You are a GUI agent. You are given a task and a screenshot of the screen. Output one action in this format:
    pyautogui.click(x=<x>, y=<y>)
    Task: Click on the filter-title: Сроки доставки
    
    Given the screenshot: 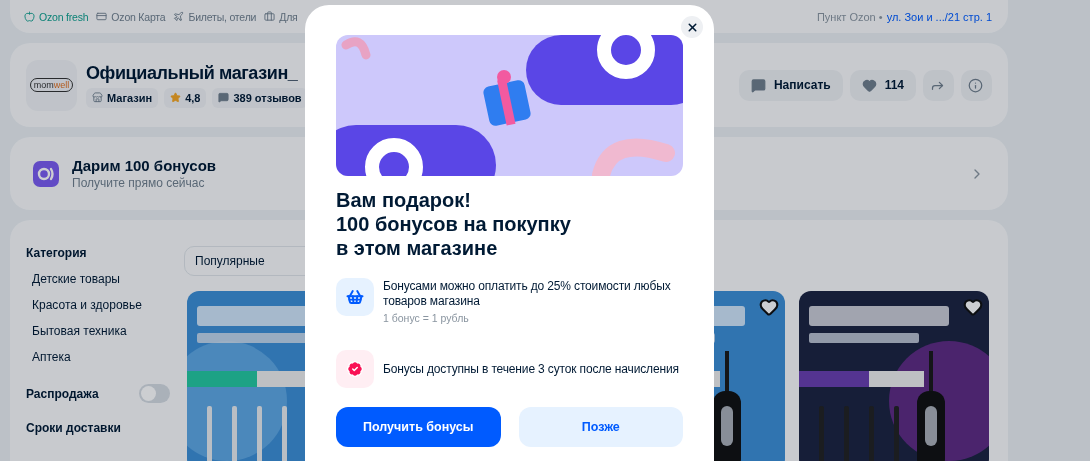 What is the action you would take?
    pyautogui.click(x=74, y=428)
    